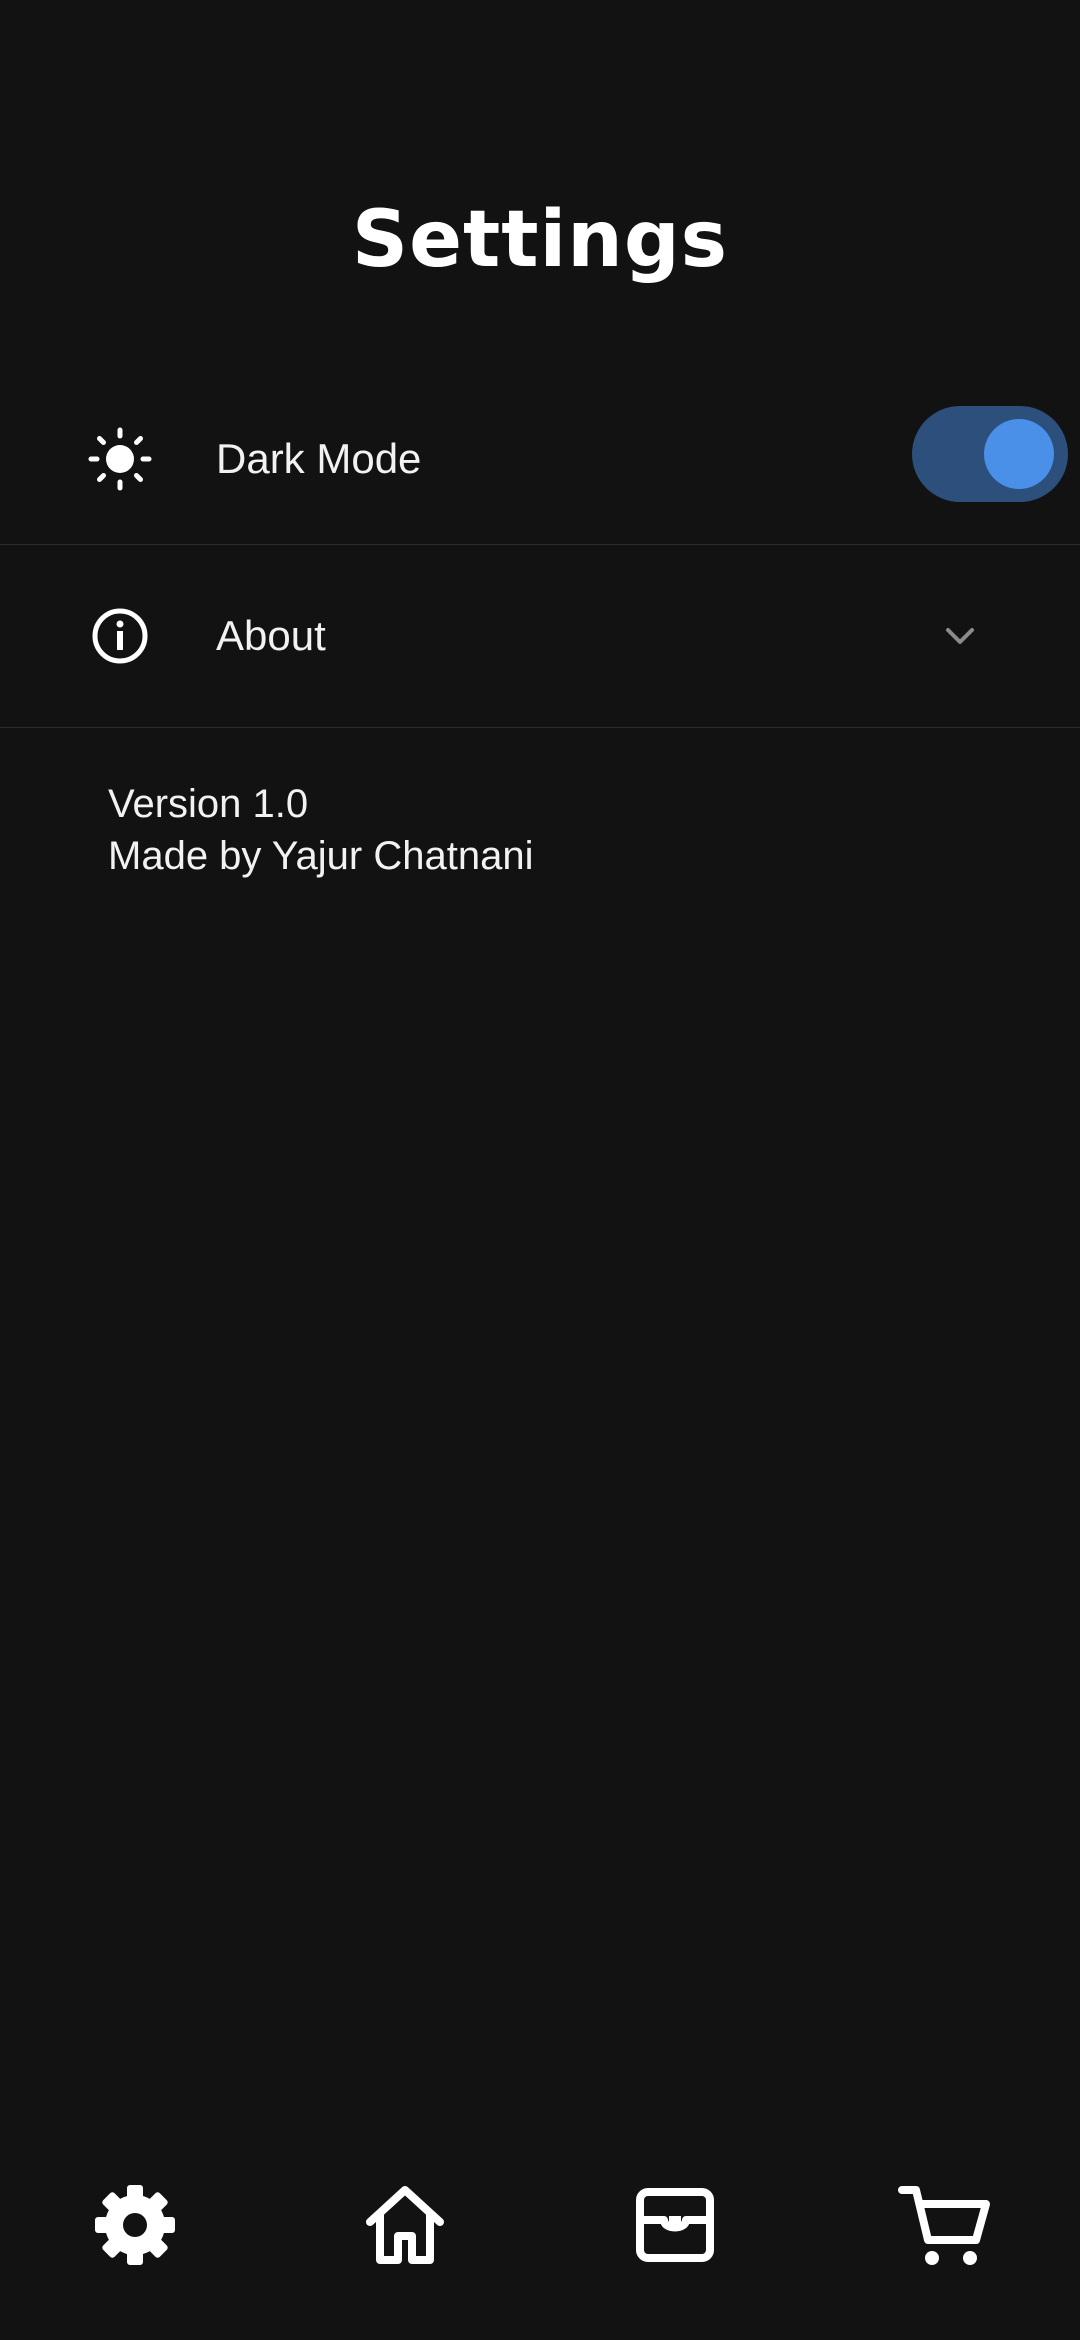 This screenshot has height=2340, width=1080. What do you see at coordinates (540, 2225) in the screenshot?
I see `bottom-nav` at bounding box center [540, 2225].